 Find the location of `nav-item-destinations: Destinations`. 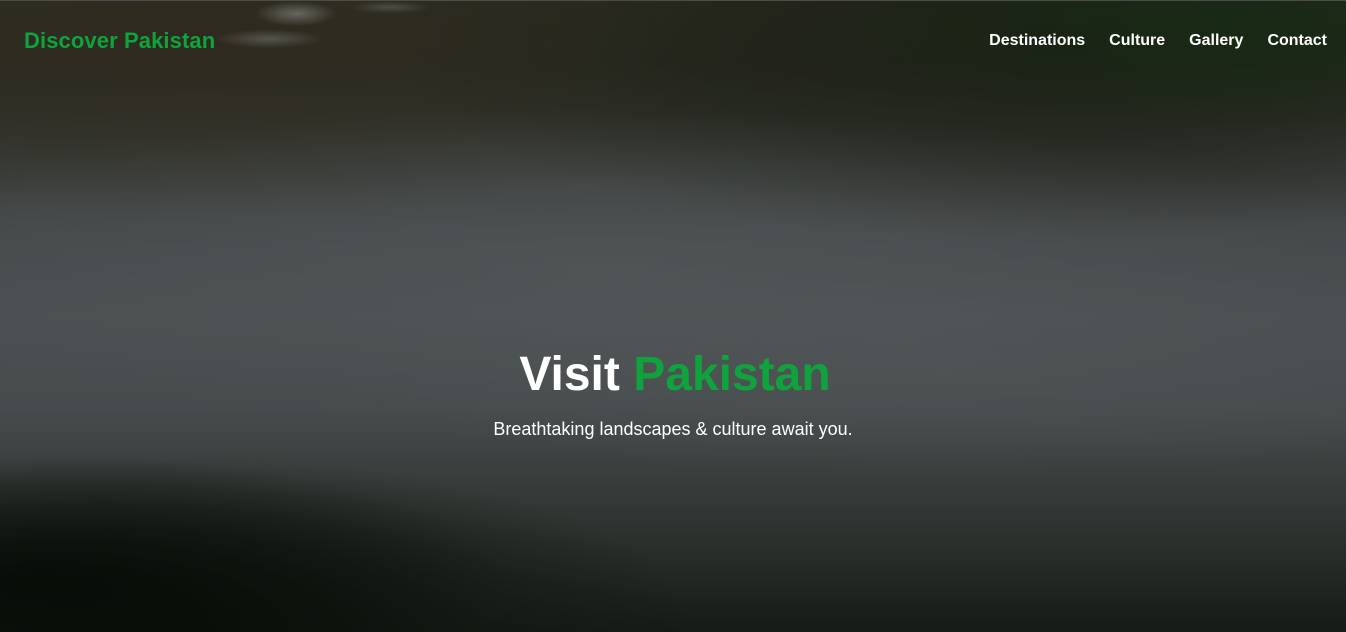

nav-item-destinations: Destinations is located at coordinates (1037, 41).